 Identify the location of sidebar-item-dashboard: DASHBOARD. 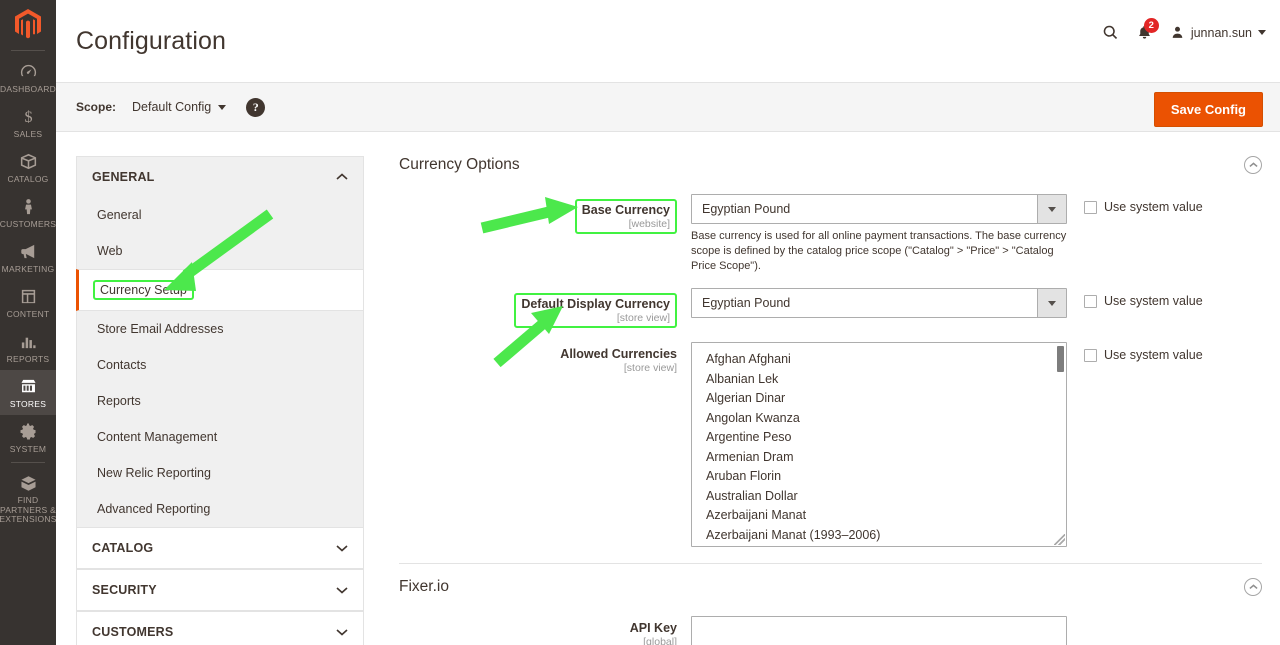
(28, 77).